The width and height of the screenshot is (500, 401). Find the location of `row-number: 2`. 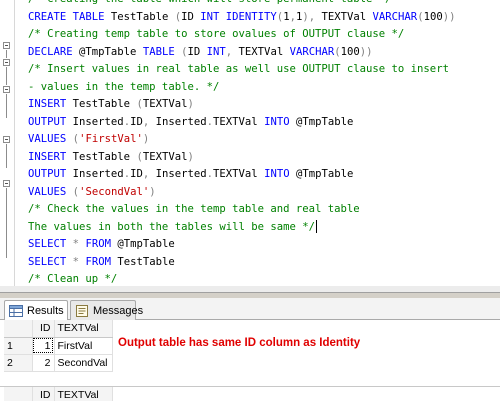

row-number: 2 is located at coordinates (18, 363).